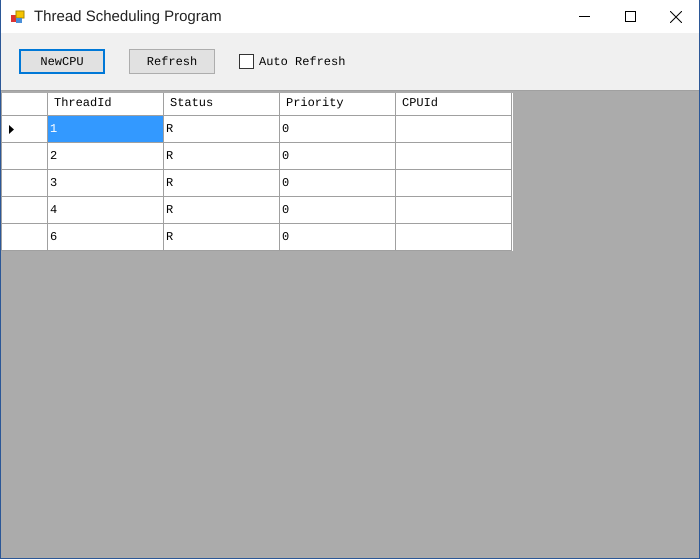 This screenshot has width=700, height=559. I want to click on column-header: Status, so click(222, 104).